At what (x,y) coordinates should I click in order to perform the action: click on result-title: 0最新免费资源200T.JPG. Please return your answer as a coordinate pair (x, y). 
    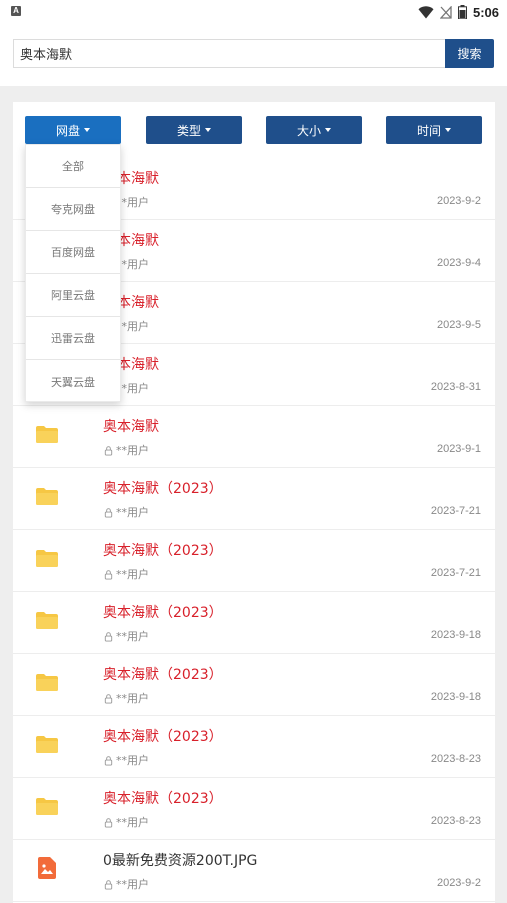
    Looking at the image, I should click on (180, 860).